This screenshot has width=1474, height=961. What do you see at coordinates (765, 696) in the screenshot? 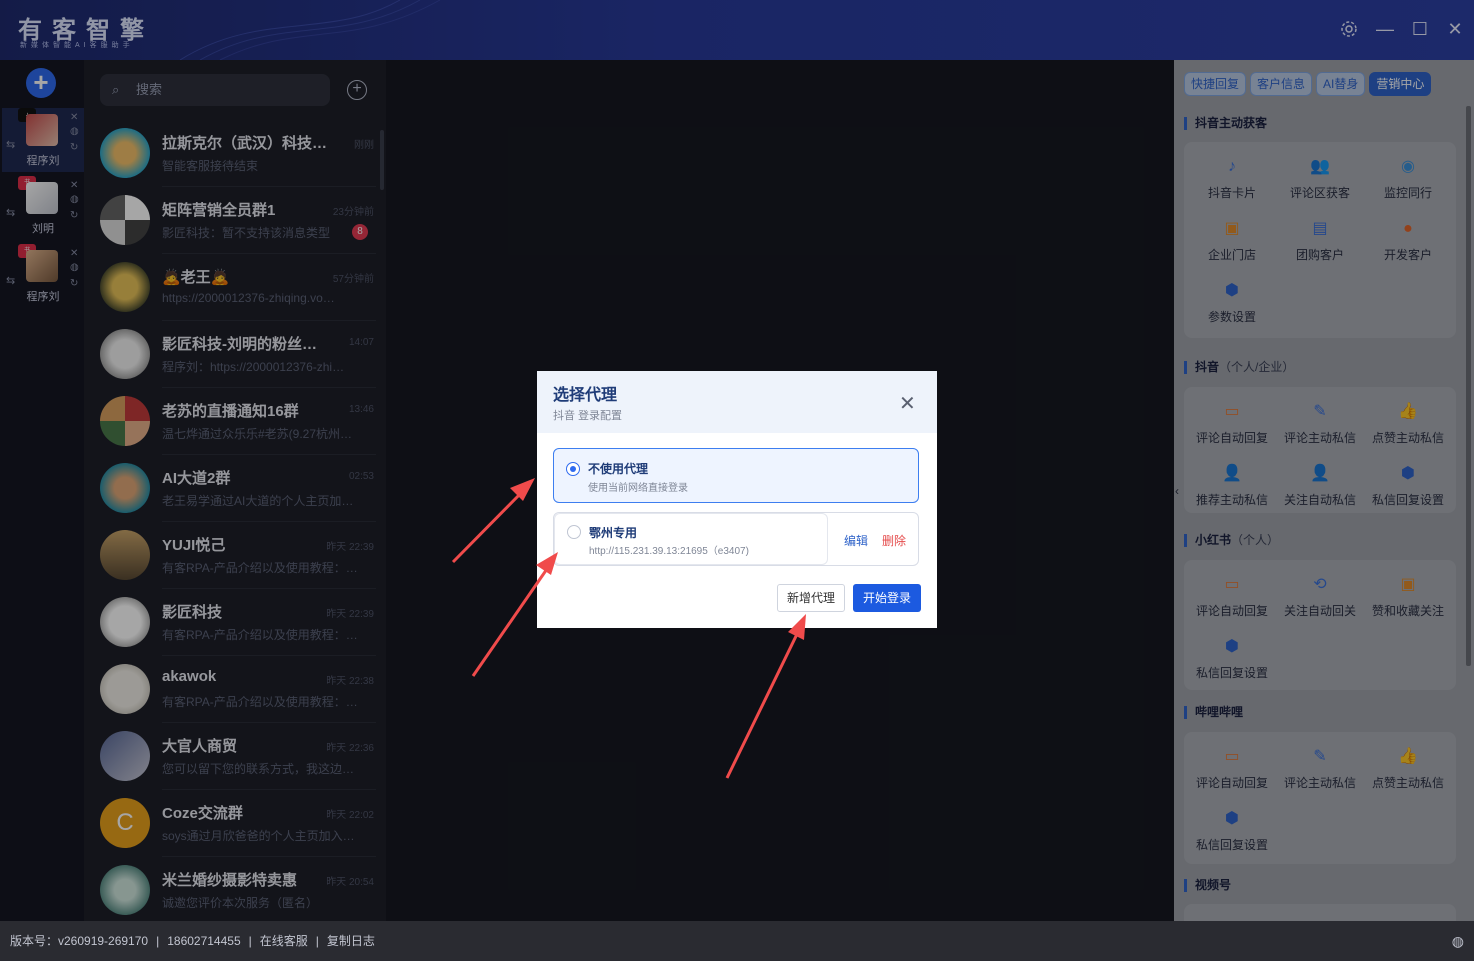
I see `arrow-to-new-proxy` at bounding box center [765, 696].